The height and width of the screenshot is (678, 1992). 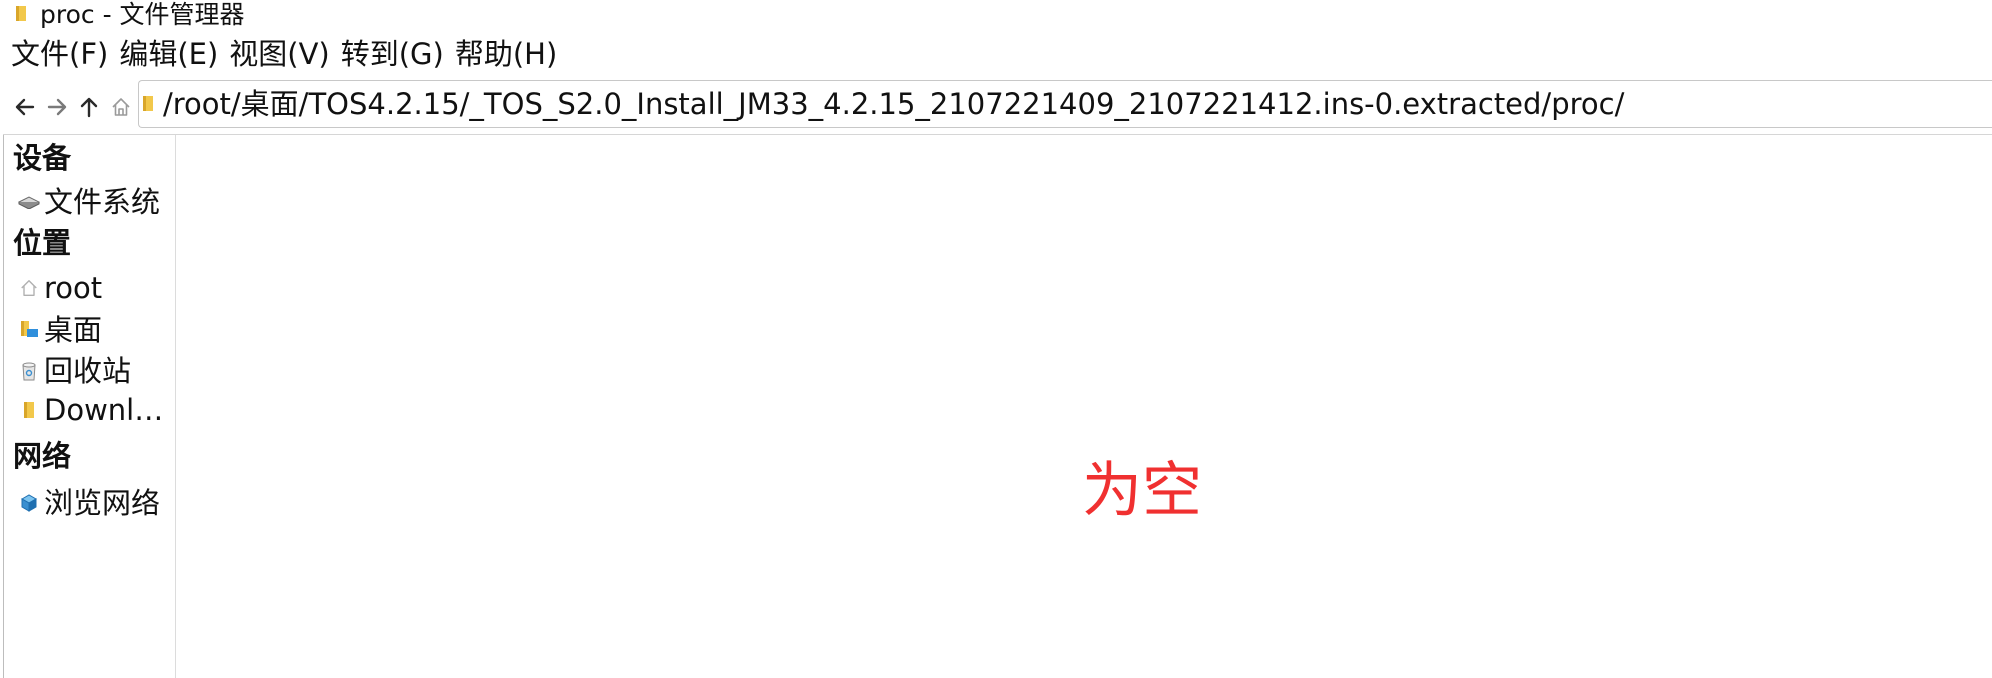 I want to click on sidebar-item-label: 浏览网络, so click(x=102, y=503).